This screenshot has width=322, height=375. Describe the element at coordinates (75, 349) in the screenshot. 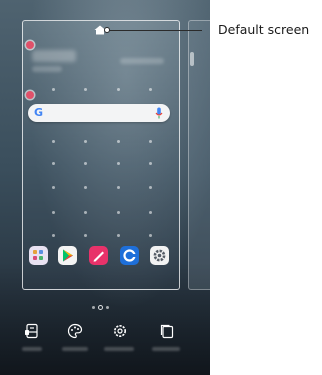

I see `theme-label` at that location.